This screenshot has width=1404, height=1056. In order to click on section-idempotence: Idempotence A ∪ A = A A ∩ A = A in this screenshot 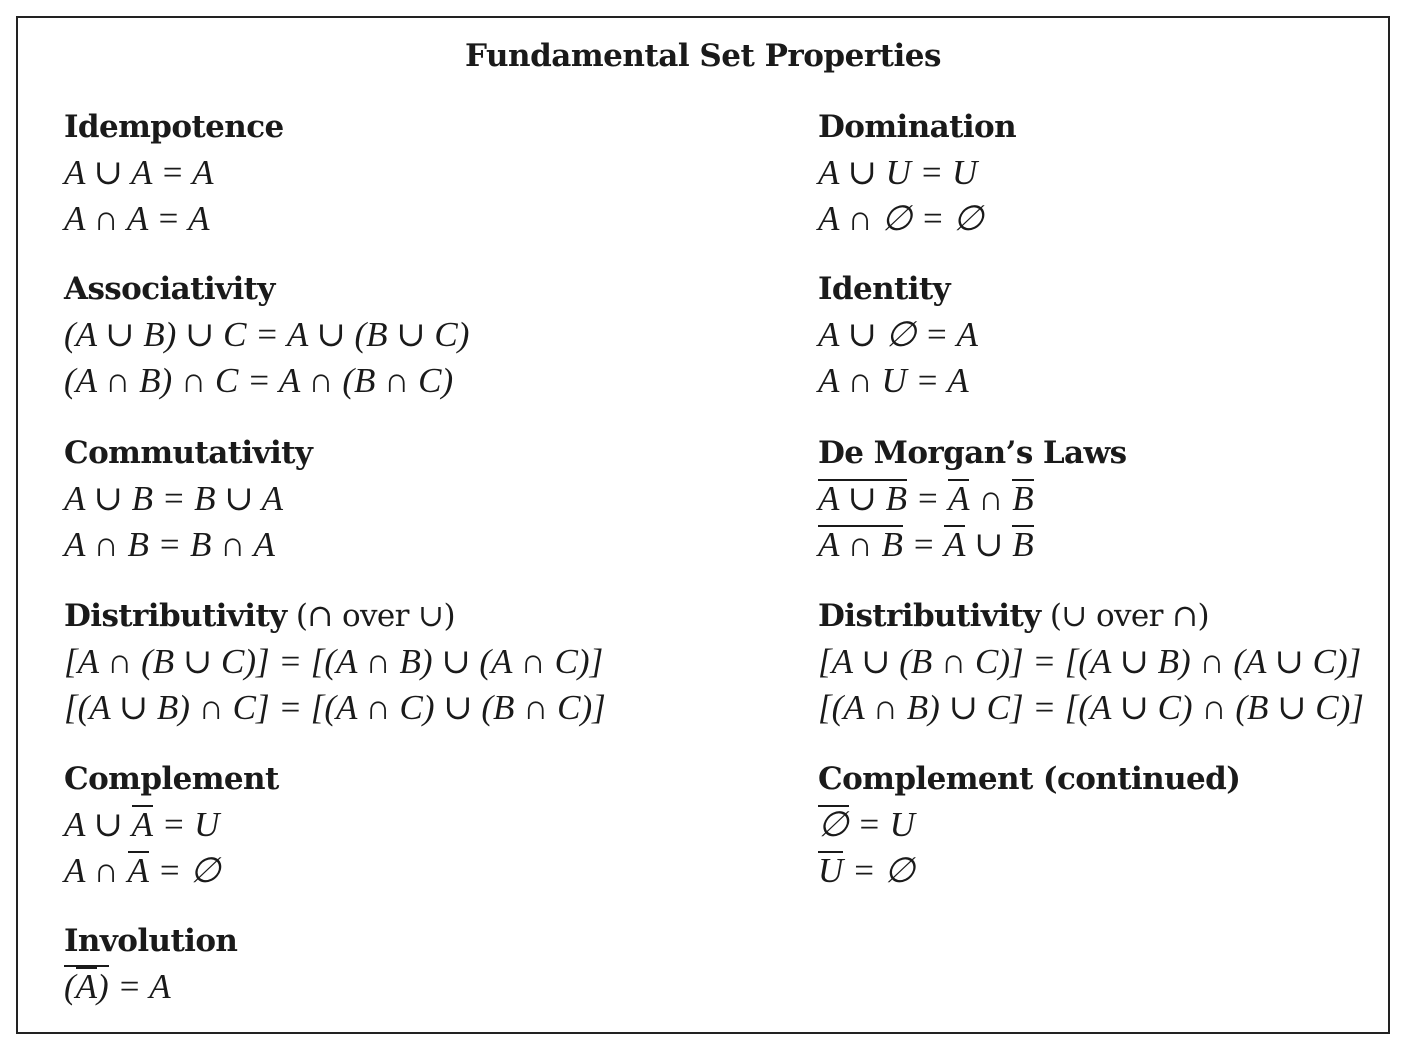, I will do `click(174, 173)`.